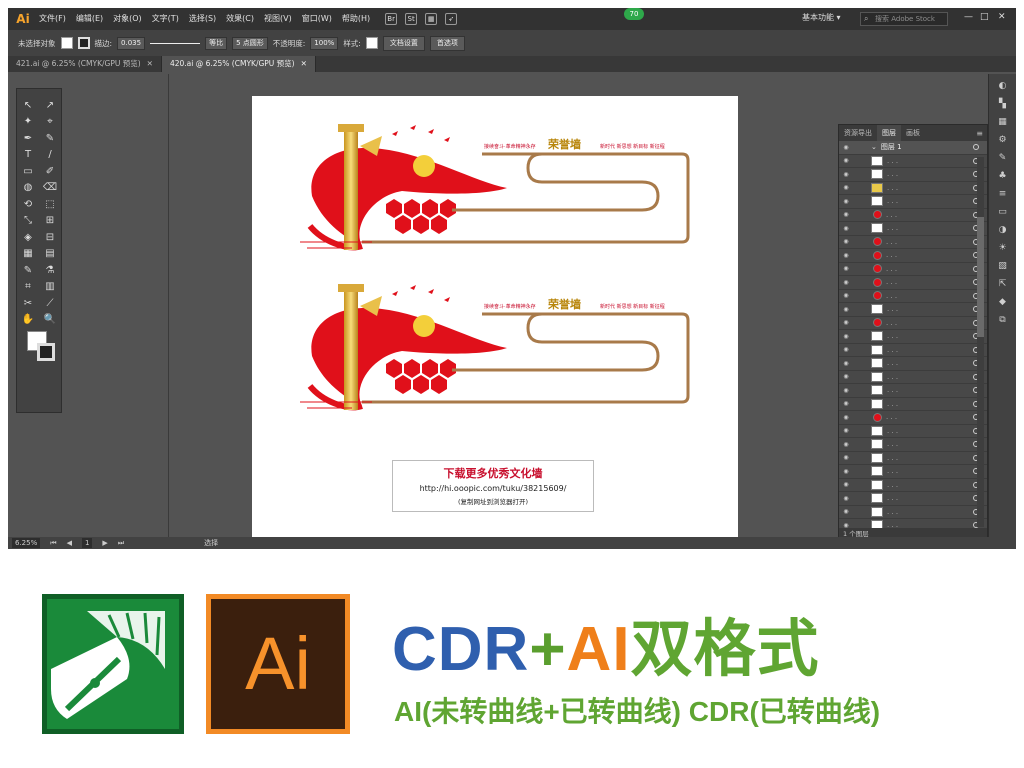 The height and width of the screenshot is (768, 1024). What do you see at coordinates (87, 543) in the screenshot?
I see `artboard-number: 1` at bounding box center [87, 543].